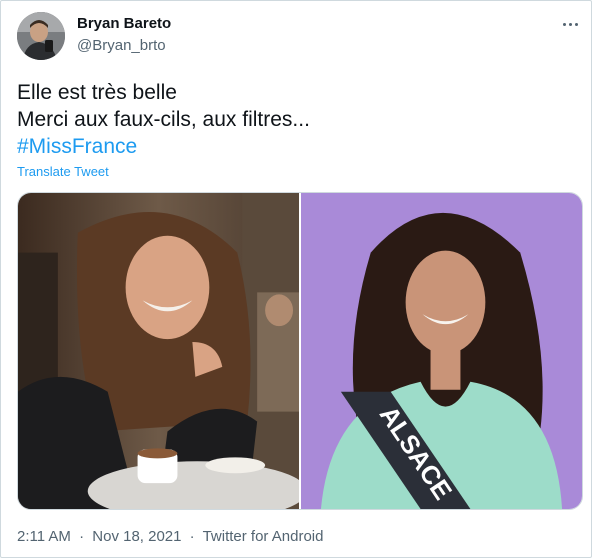 The width and height of the screenshot is (592, 558). I want to click on author-handle: @Bryan_brto, so click(121, 45).